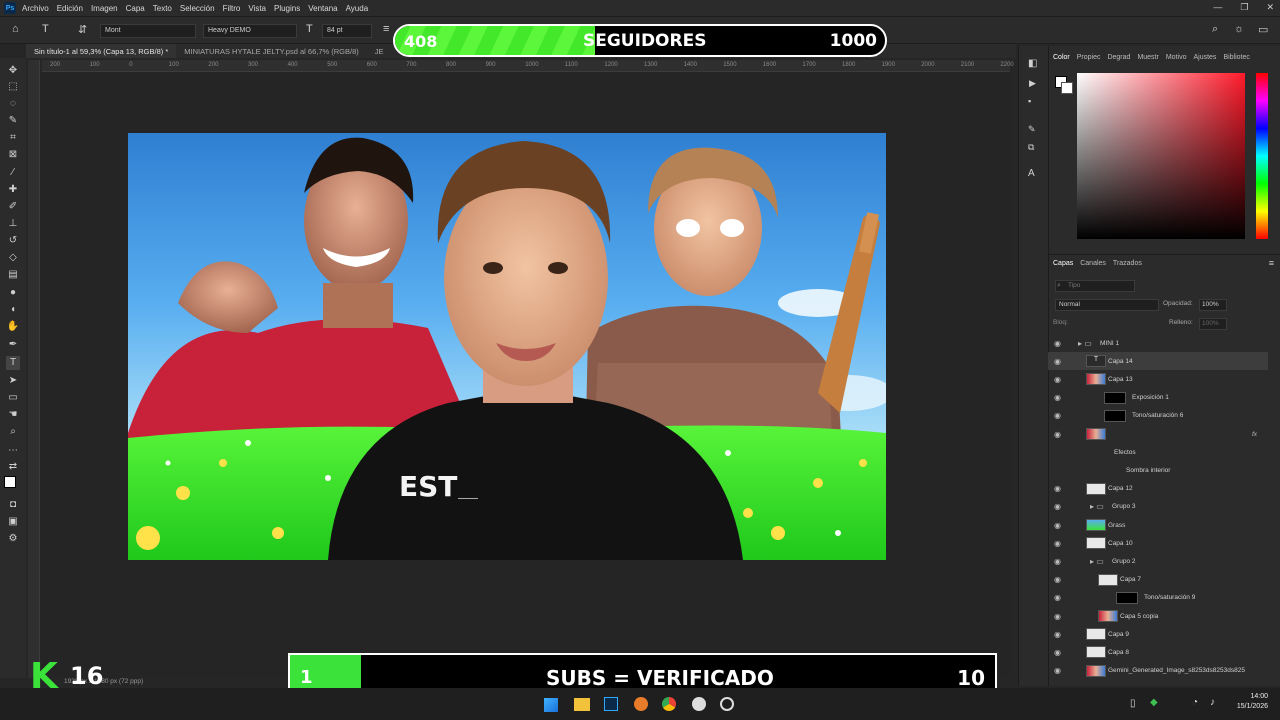  I want to click on tab-je: JE, so click(379, 51).